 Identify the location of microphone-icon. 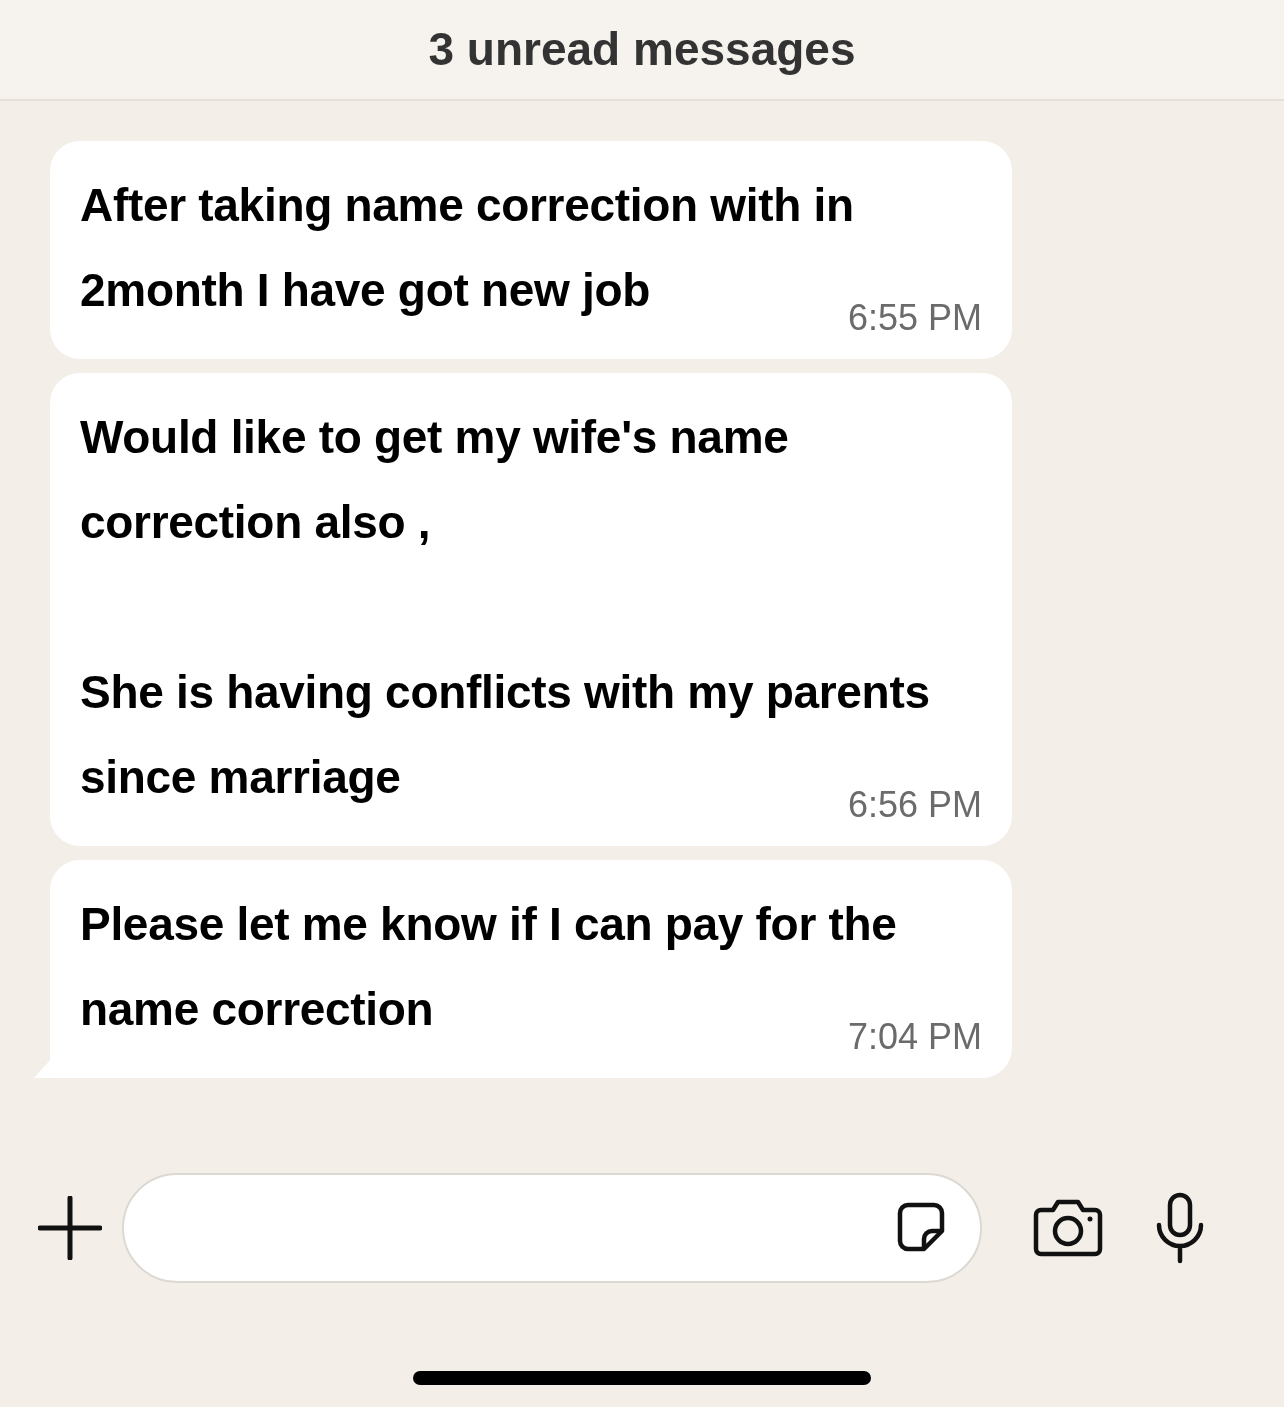
(1180, 1228).